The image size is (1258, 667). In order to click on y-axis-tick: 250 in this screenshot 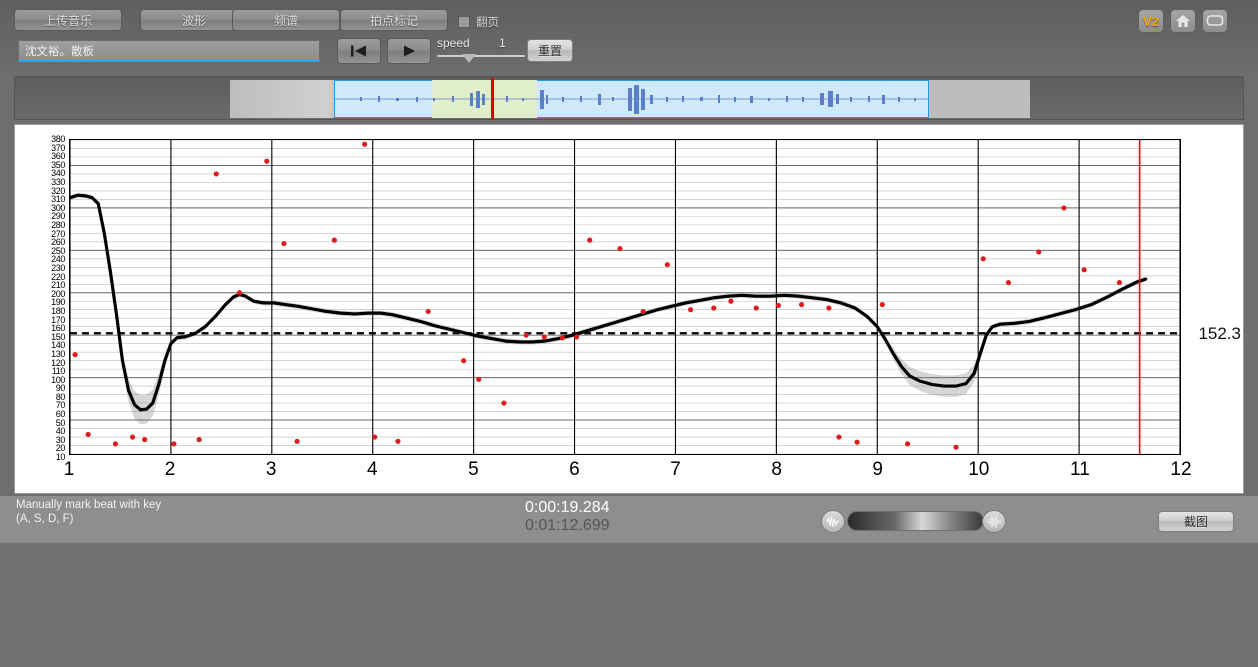, I will do `click(58, 250)`.